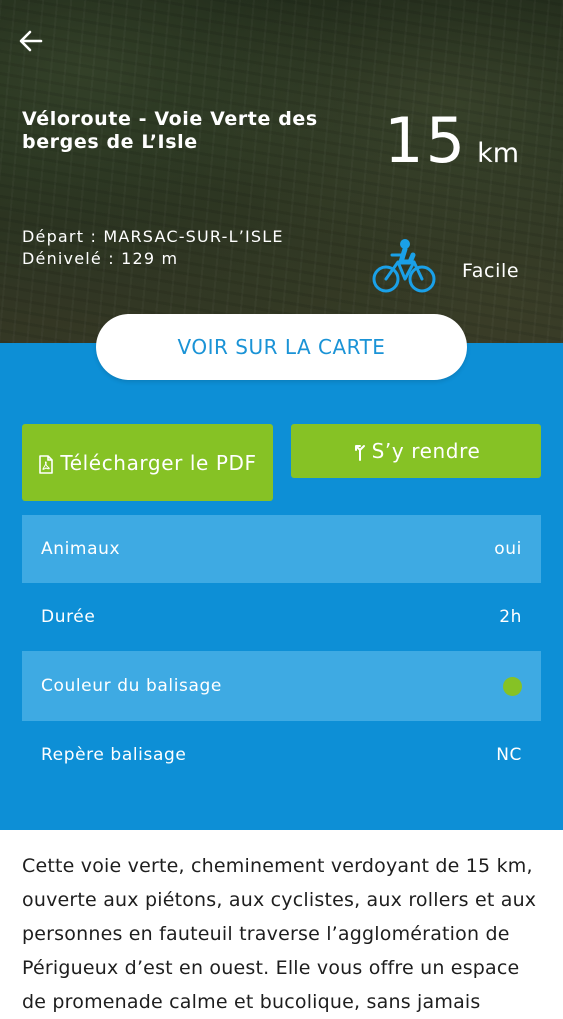  Describe the element at coordinates (510, 617) in the screenshot. I see `detail-value: 2h` at that location.